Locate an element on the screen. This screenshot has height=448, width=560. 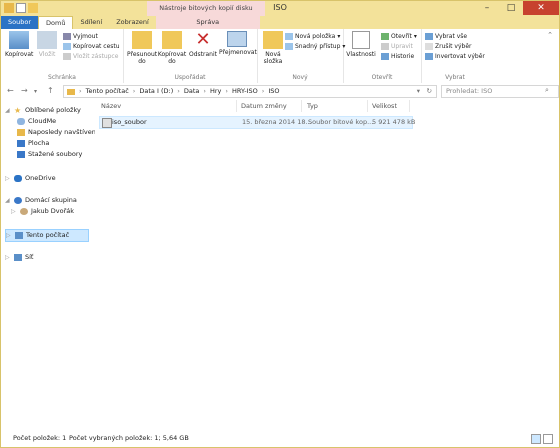
select-all-icon is located at coordinates (429, 36).